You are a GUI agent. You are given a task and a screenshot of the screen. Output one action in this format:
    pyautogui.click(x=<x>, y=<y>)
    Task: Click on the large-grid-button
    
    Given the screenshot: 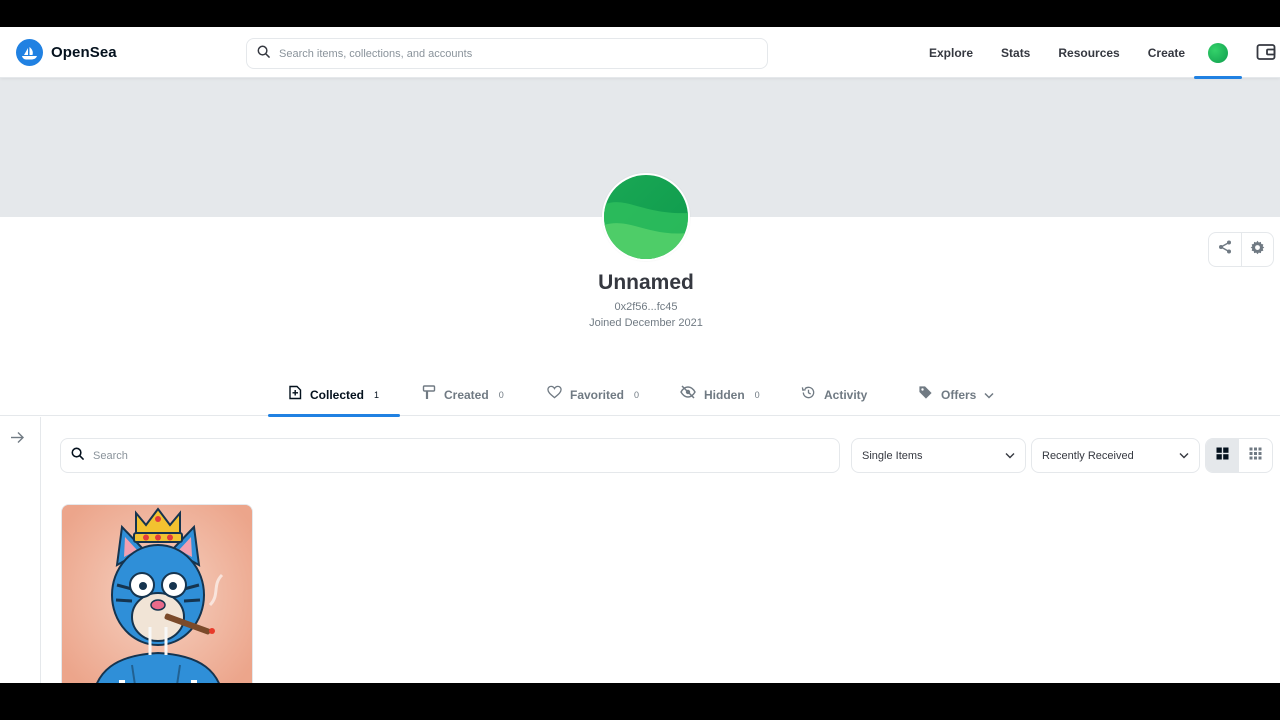 What is the action you would take?
    pyautogui.click(x=1222, y=455)
    